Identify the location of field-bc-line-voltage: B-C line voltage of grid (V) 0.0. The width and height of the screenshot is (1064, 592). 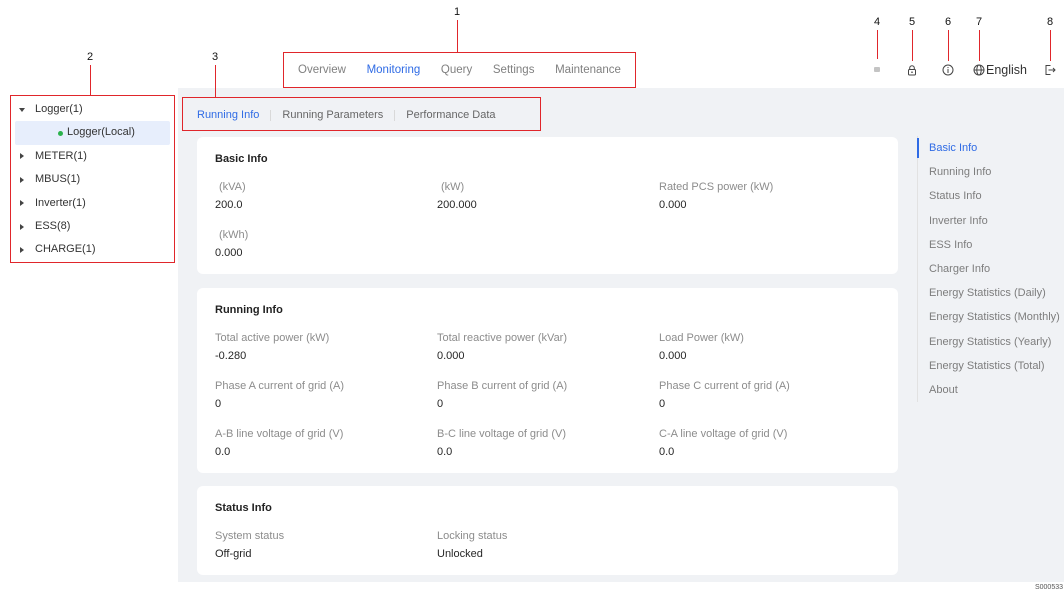
(548, 443).